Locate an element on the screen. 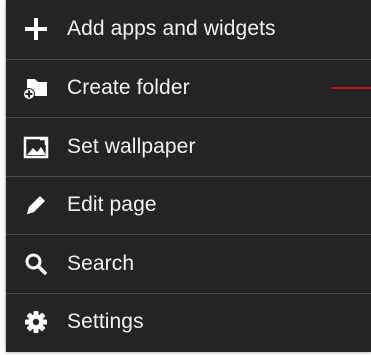 Image resolution: width=371 pixels, height=355 pixels. menu-item-label: Create folder is located at coordinates (128, 88).